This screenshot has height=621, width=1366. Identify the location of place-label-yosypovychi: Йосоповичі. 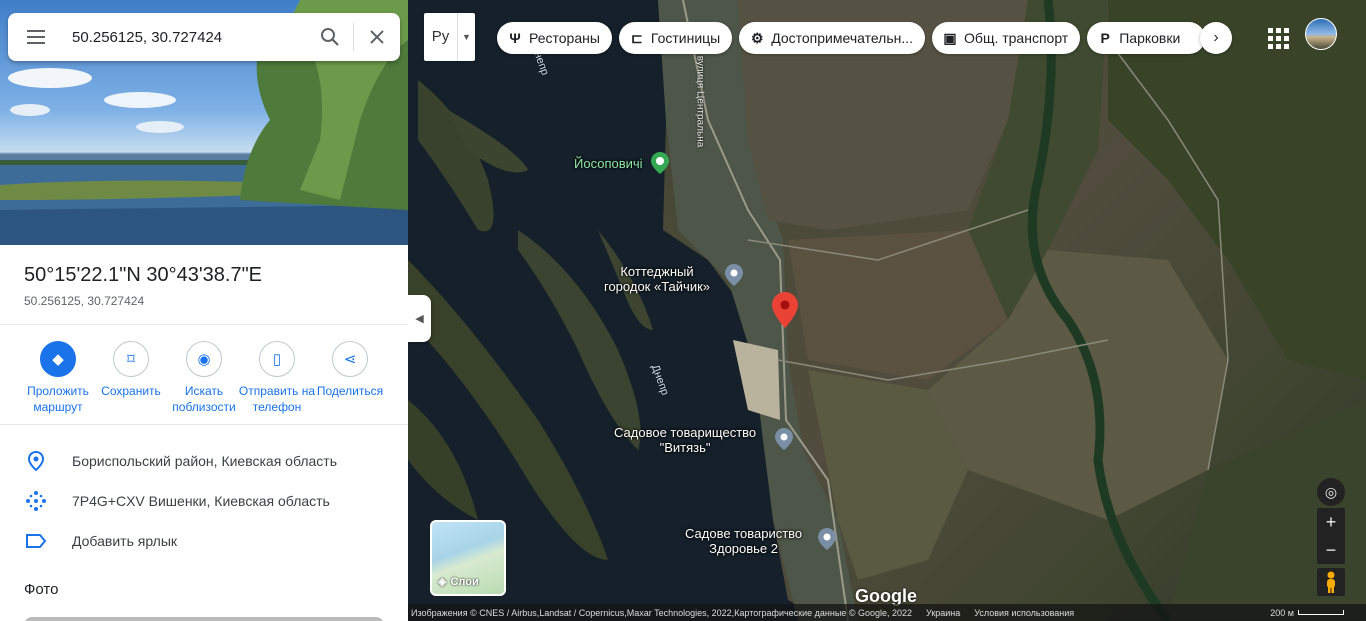
(608, 163).